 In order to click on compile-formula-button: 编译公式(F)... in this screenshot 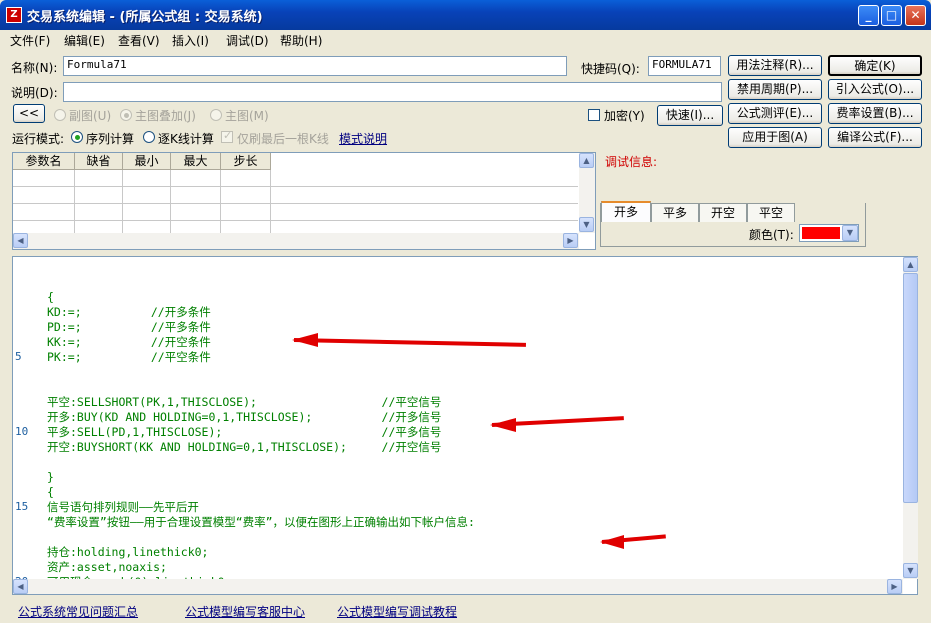, I will do `click(875, 137)`.